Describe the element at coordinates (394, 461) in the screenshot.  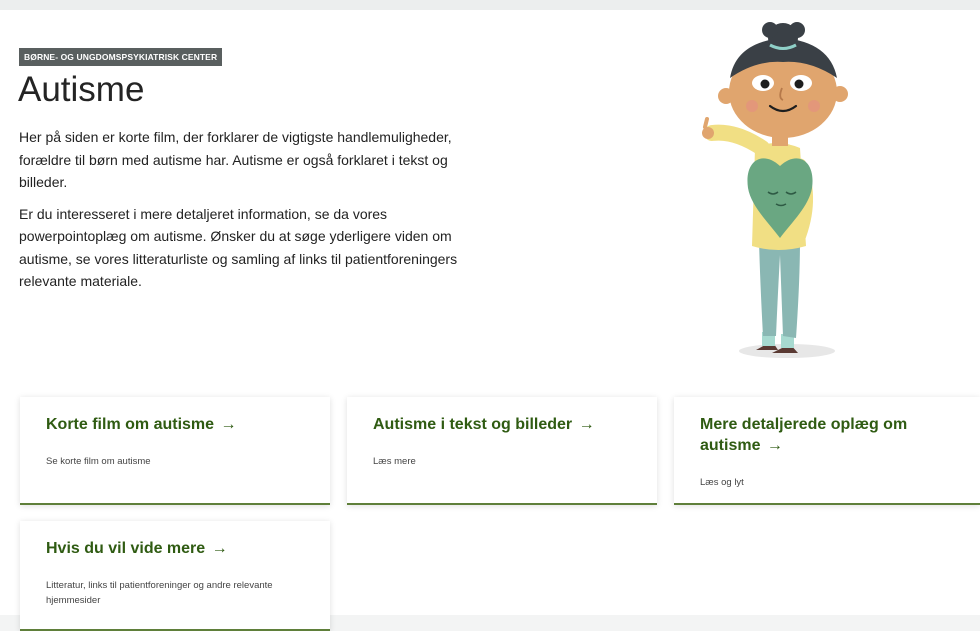
I see `card-description: Læs mere` at that location.